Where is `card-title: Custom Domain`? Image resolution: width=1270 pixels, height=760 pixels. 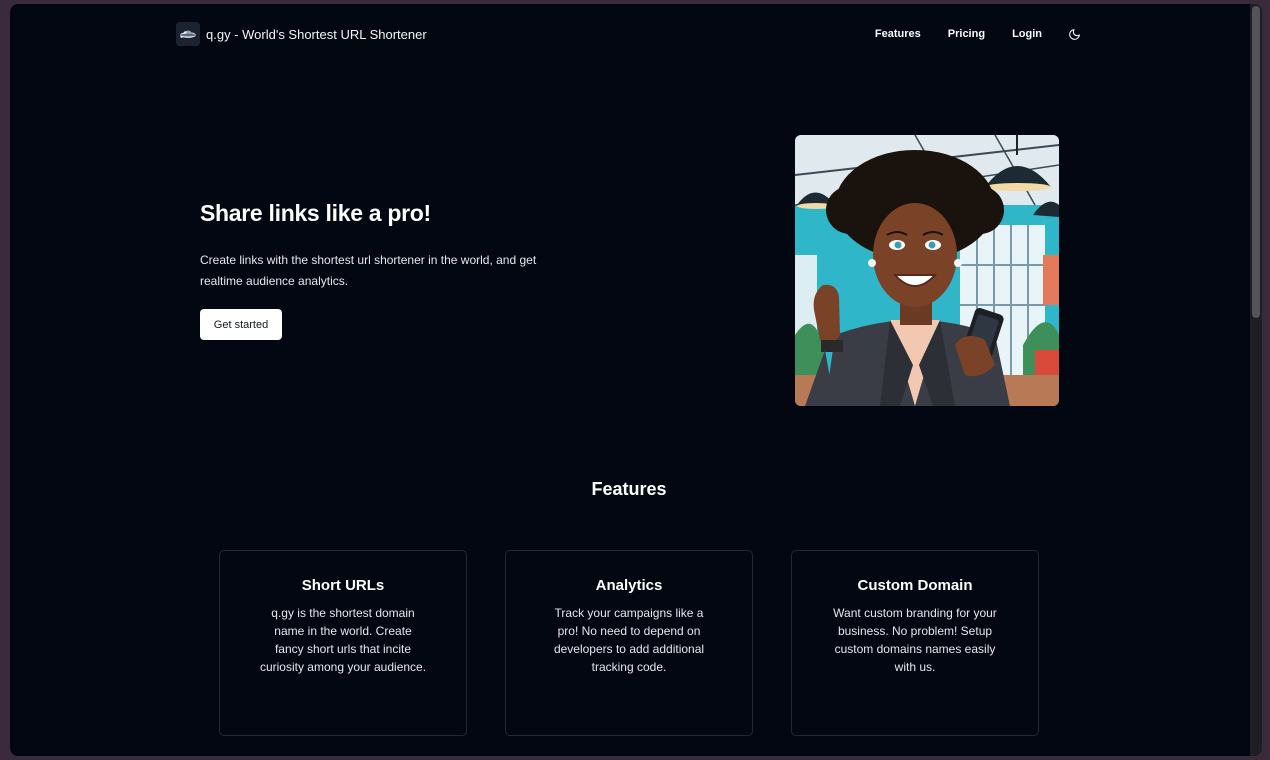
card-title: Custom Domain is located at coordinates (915, 585).